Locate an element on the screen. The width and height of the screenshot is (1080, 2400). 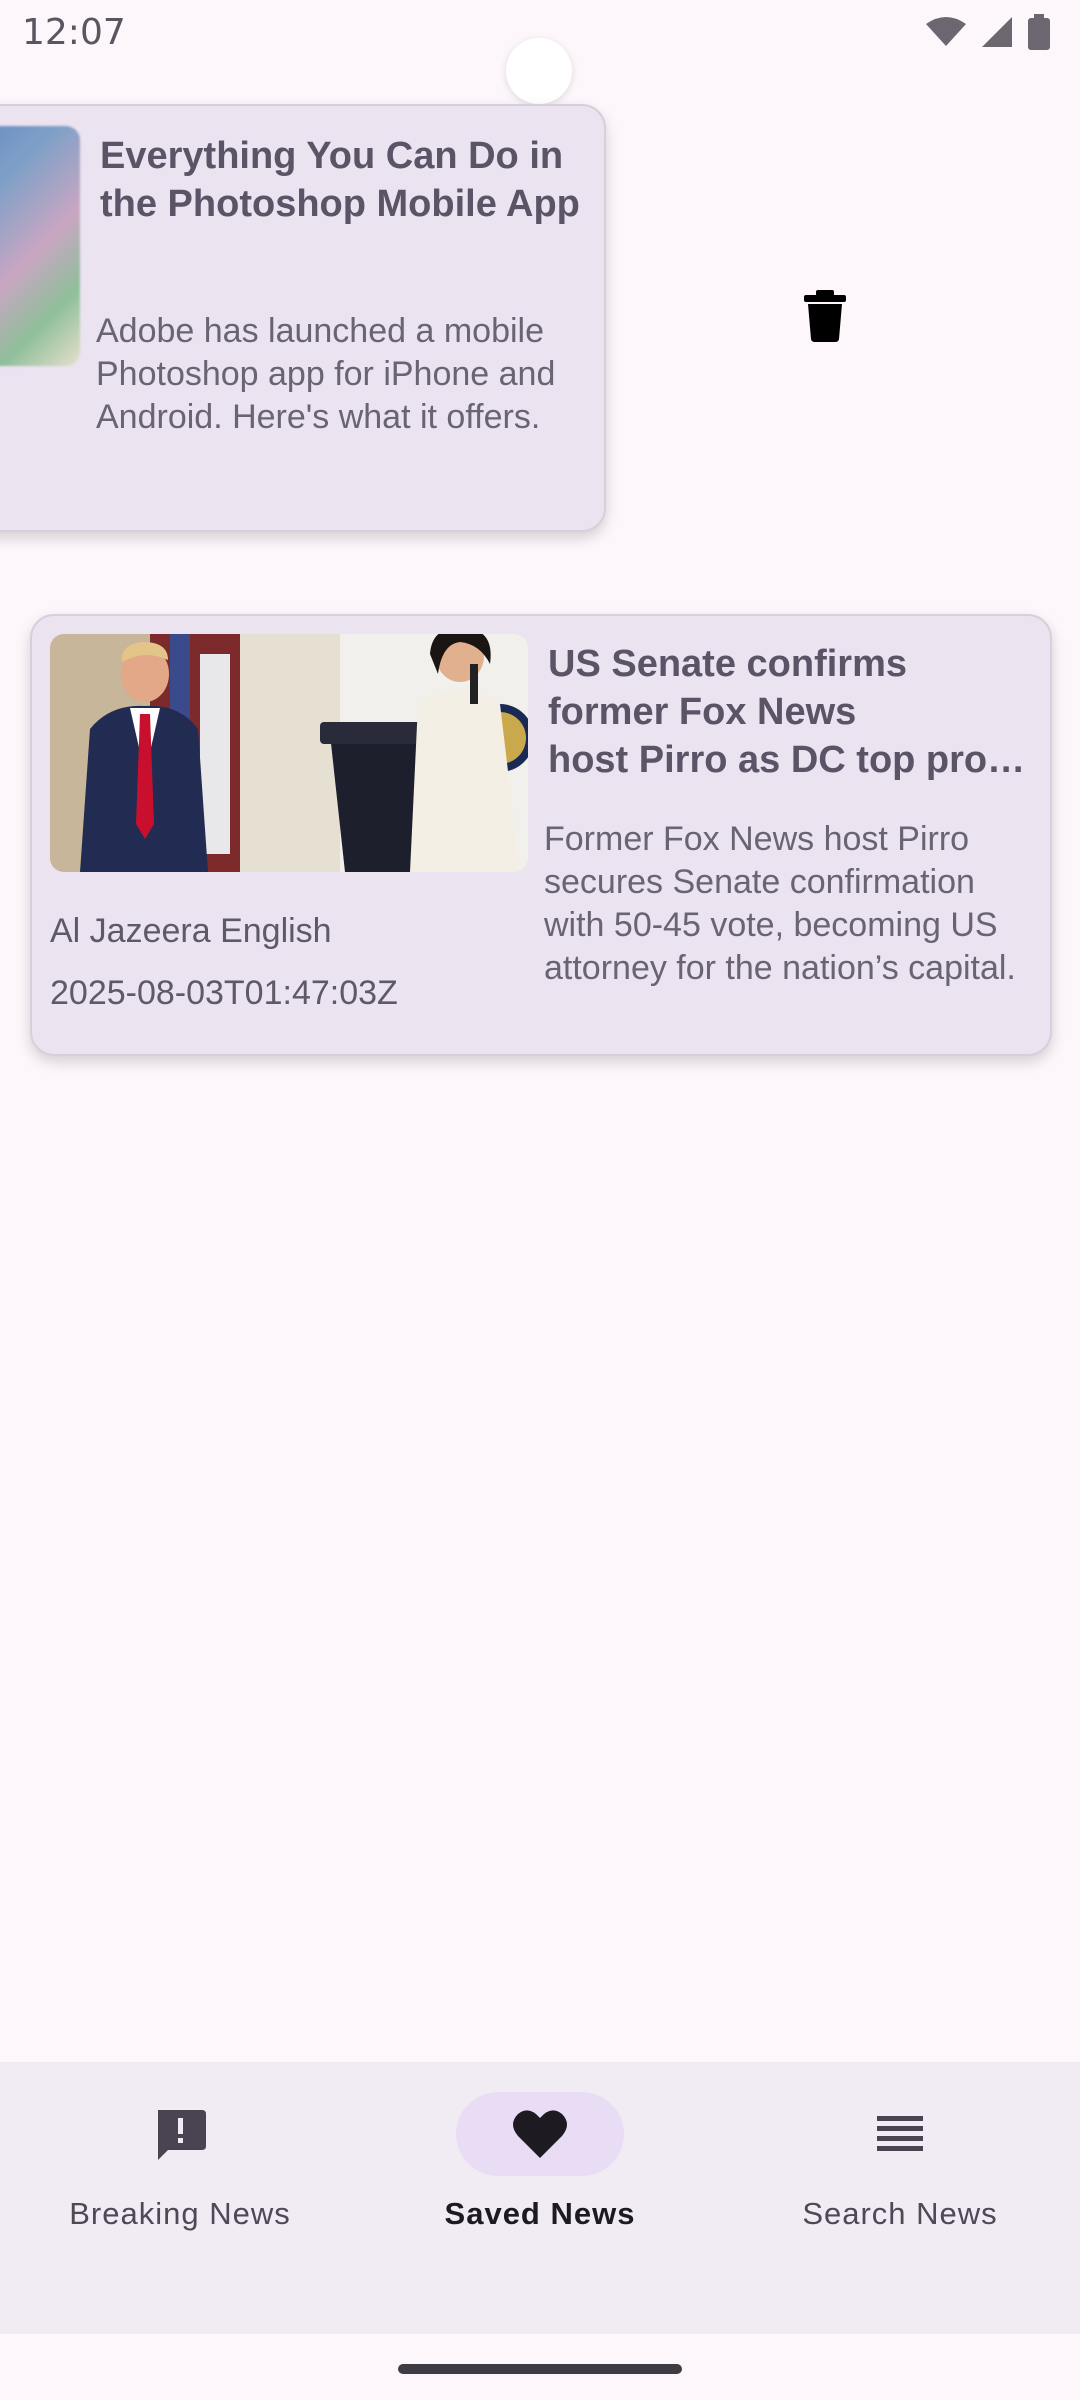
heart-icon is located at coordinates (540, 2134).